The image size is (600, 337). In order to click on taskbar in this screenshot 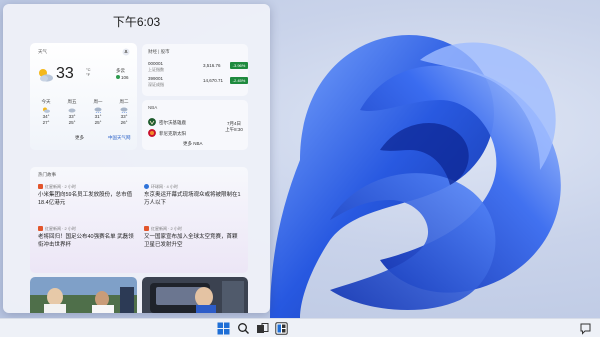, I will do `click(300, 327)`.